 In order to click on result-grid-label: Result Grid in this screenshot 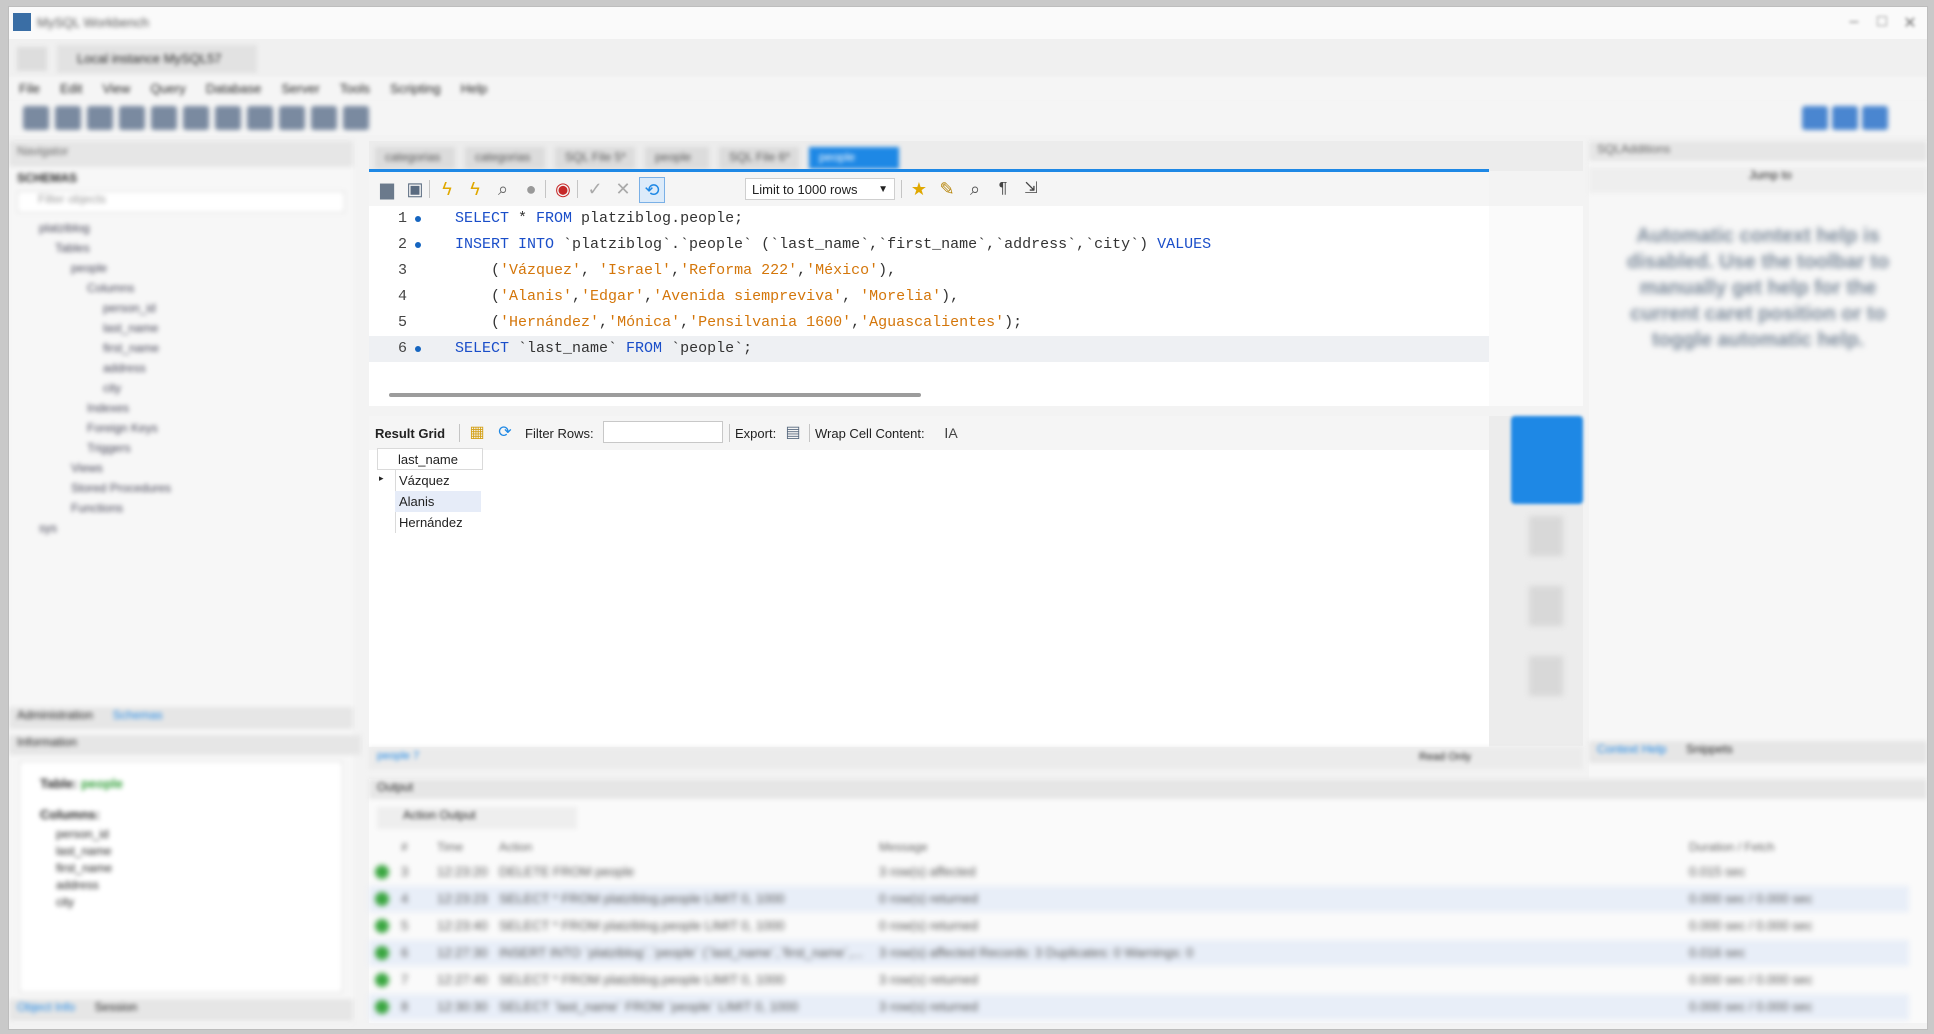, I will do `click(410, 433)`.